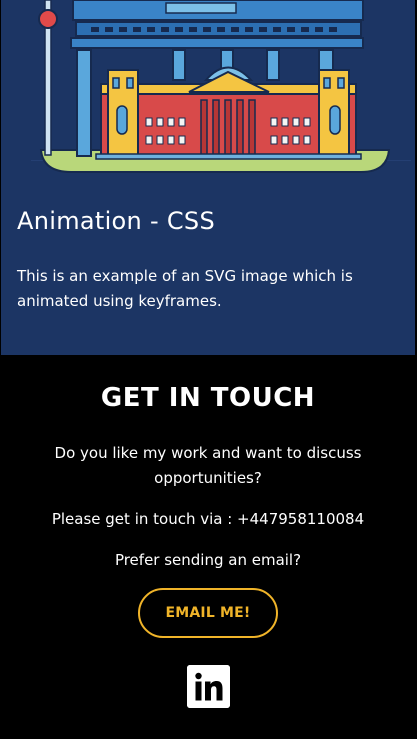 The width and height of the screenshot is (417, 739). What do you see at coordinates (208, 560) in the screenshot?
I see `contact-email-prompt: Prefer sending an email?` at bounding box center [208, 560].